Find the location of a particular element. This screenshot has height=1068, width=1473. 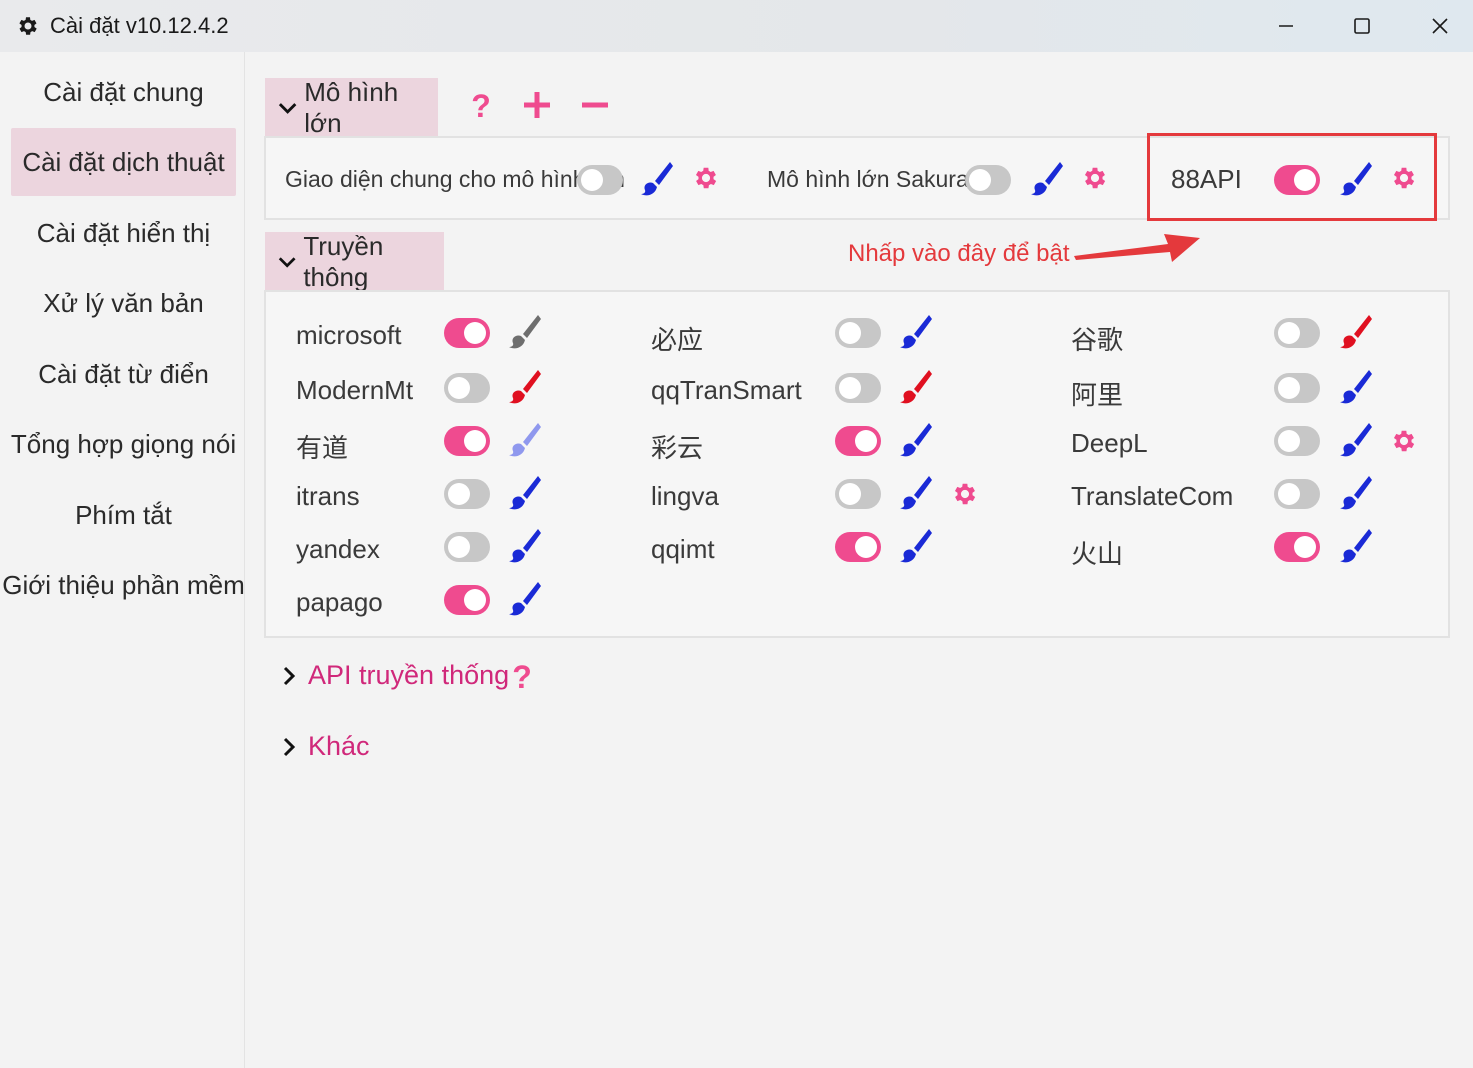

api-section-title: API truyền thống is located at coordinates (409, 675).